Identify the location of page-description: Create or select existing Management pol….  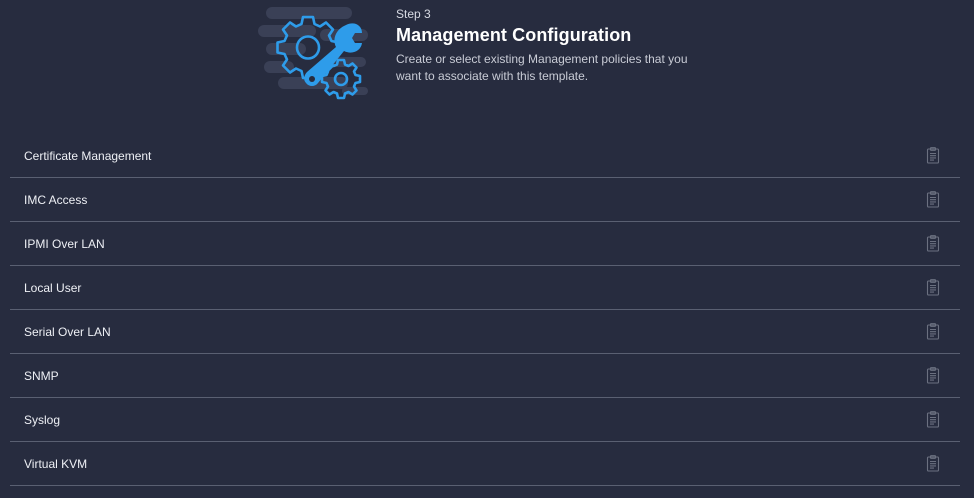
(542, 67).